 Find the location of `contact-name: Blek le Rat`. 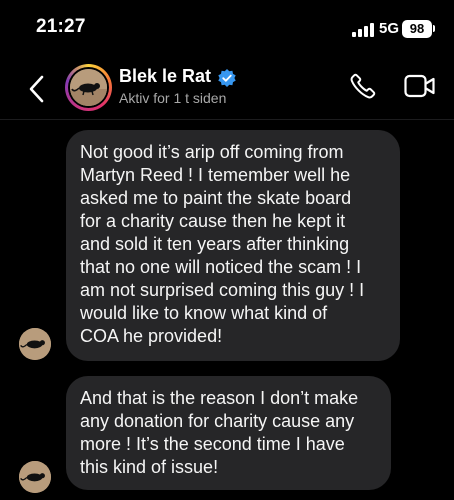

contact-name: Blek le Rat is located at coordinates (165, 76).